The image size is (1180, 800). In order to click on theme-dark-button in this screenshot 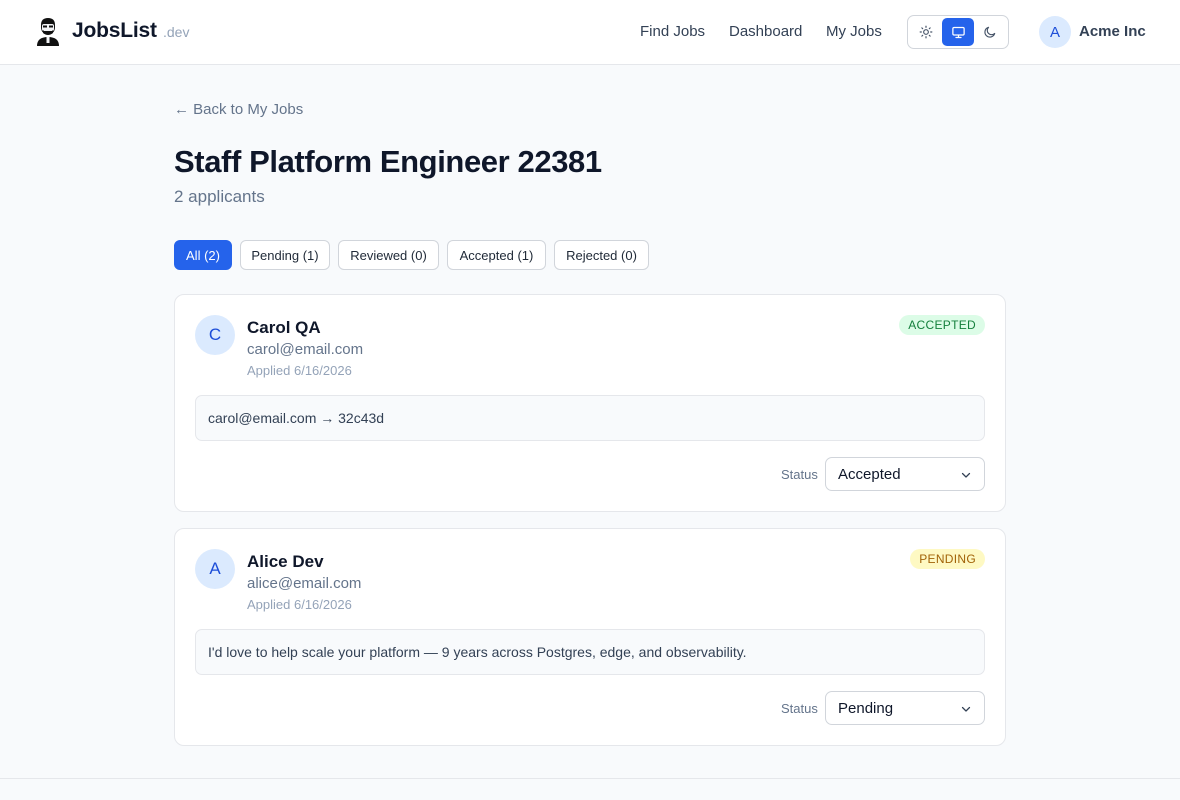, I will do `click(990, 32)`.